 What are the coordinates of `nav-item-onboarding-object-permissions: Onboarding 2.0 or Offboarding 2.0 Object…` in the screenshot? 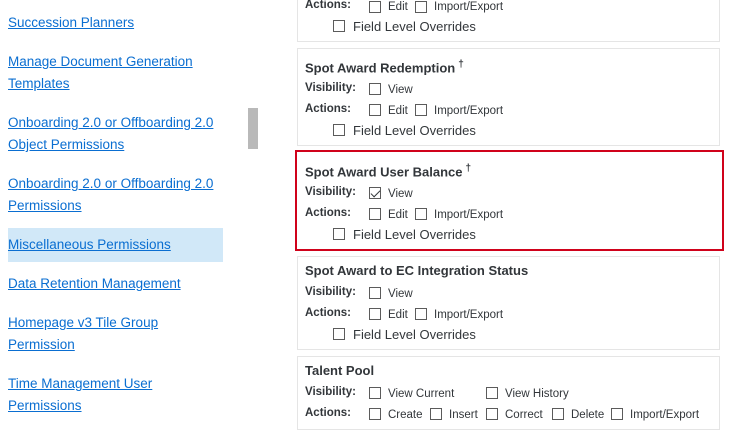 It's located at (115, 134).